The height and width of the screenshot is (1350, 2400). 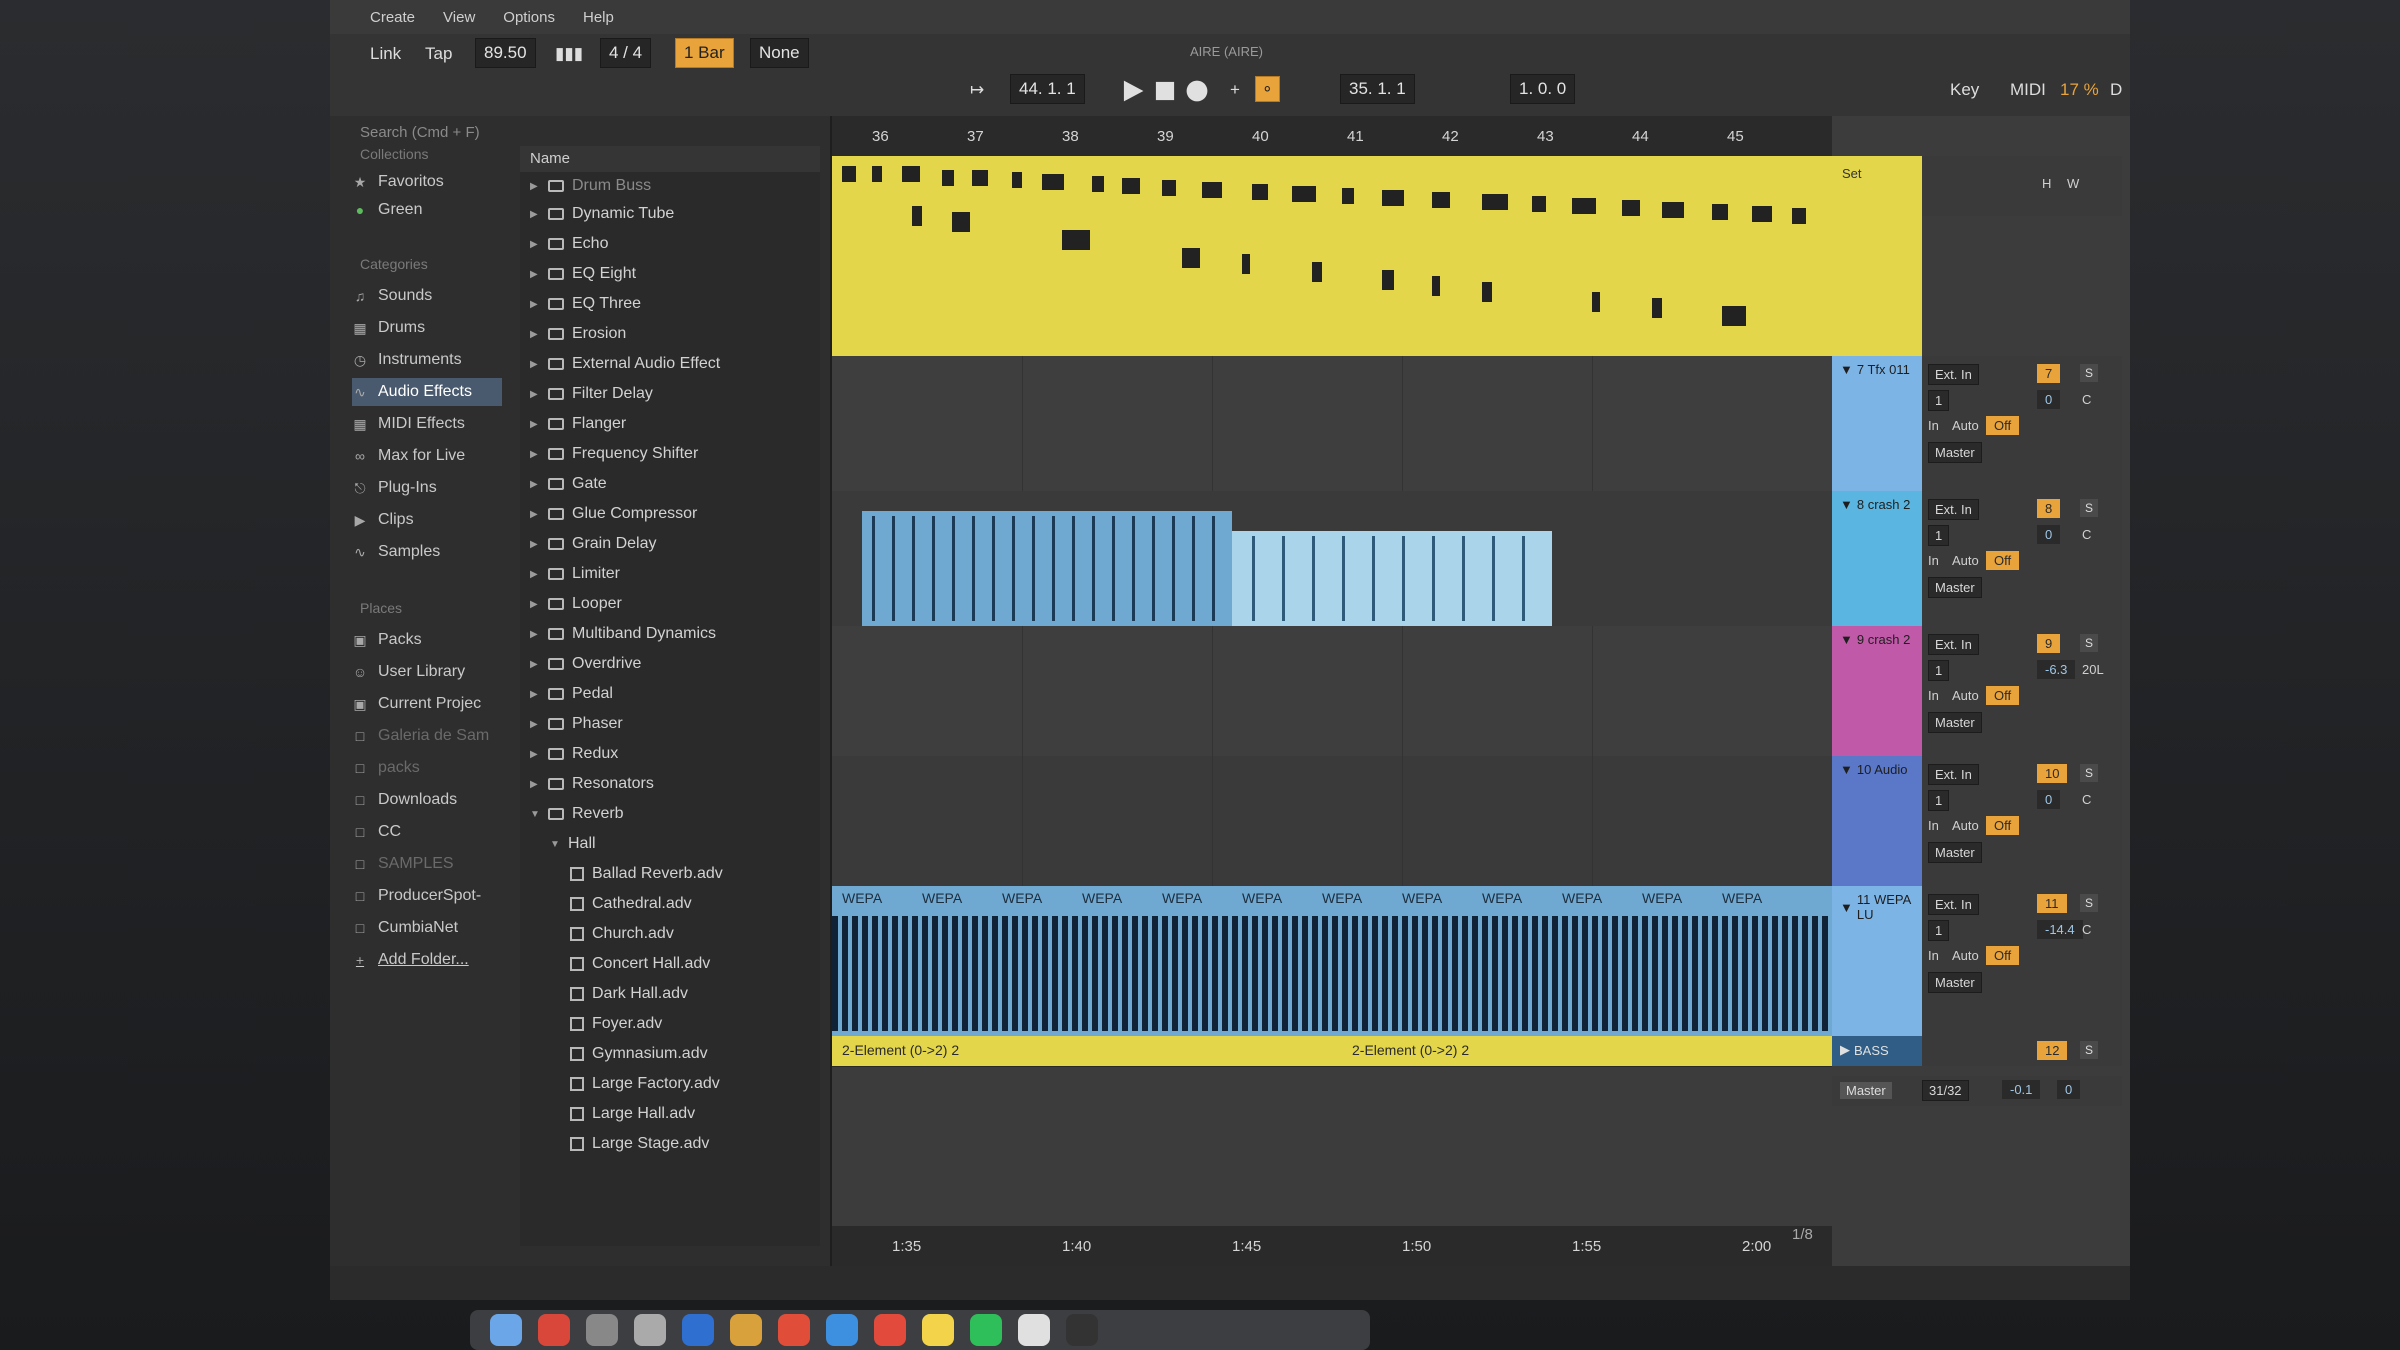 I want to click on record-icon, so click(x=1197, y=91).